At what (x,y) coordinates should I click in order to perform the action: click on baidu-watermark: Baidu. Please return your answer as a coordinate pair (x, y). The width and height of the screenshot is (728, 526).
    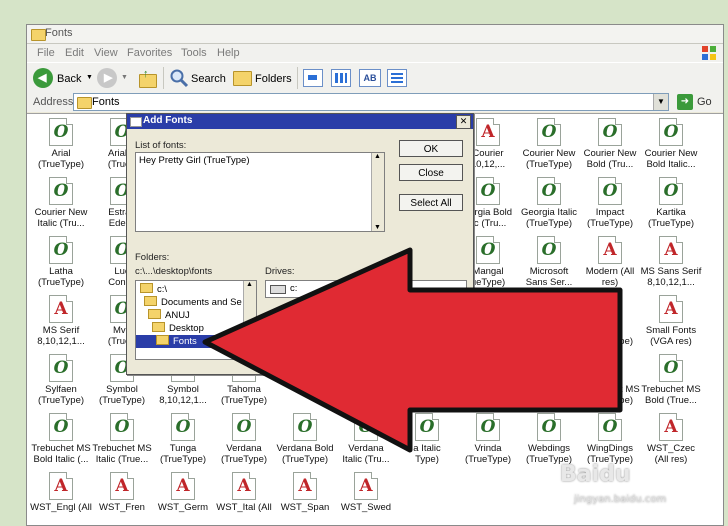
    Looking at the image, I should click on (595, 474).